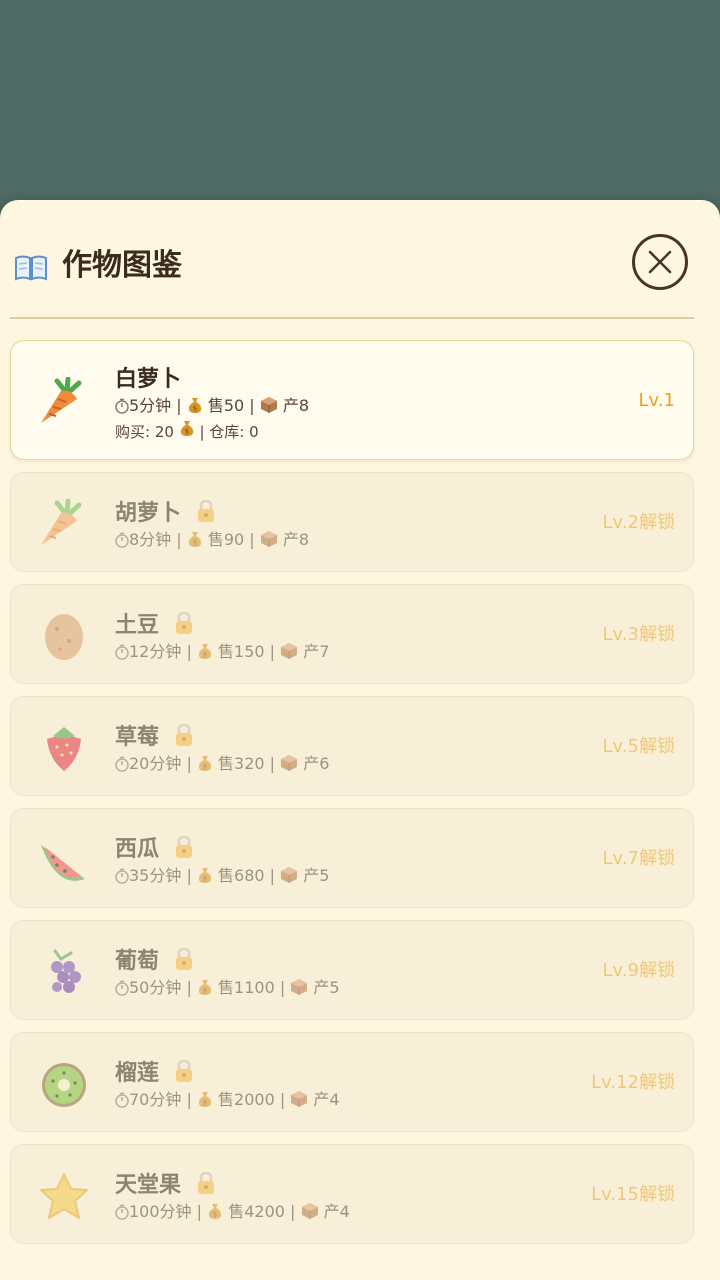  Describe the element at coordinates (222, 623) in the screenshot. I see `crop-name-row: 土豆` at that location.